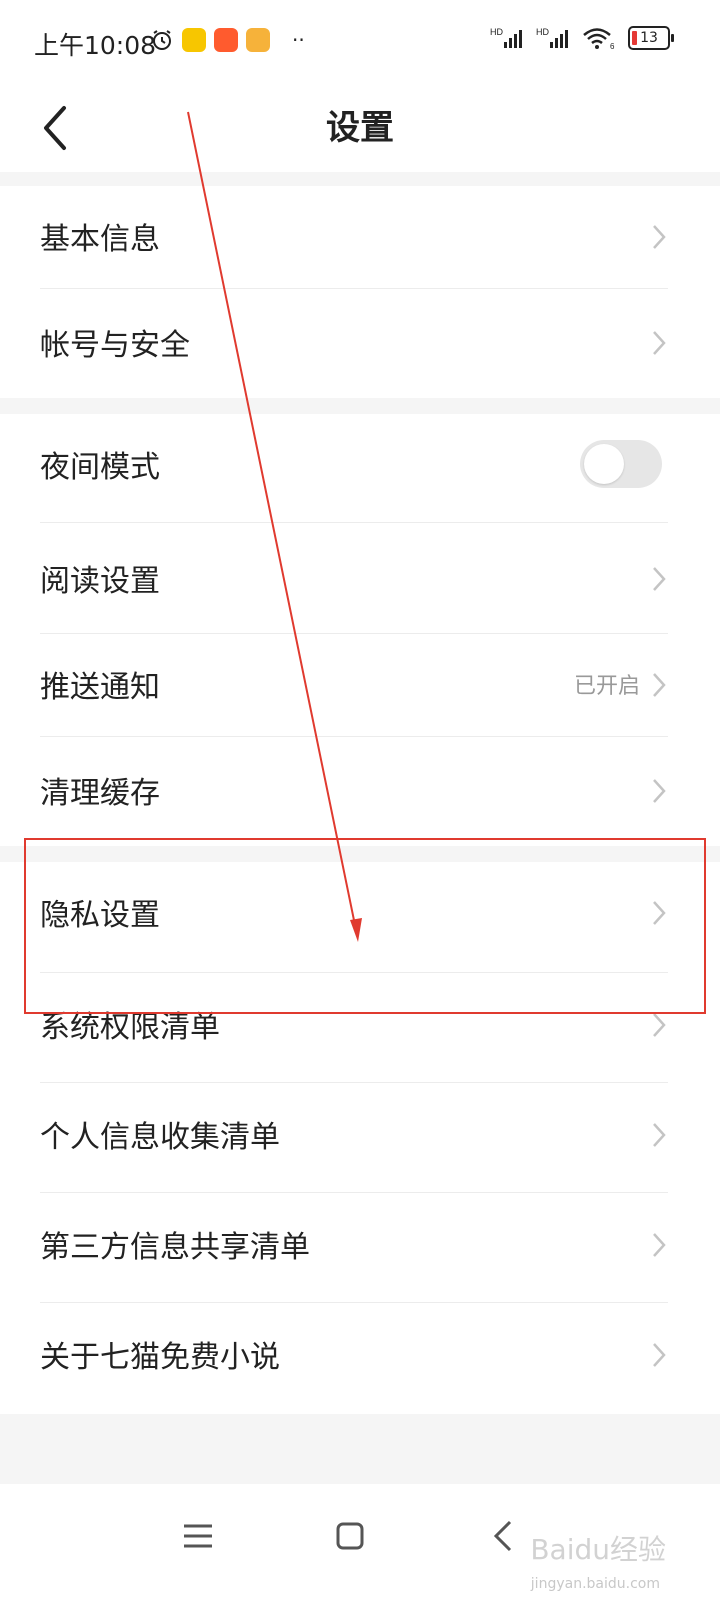  Describe the element at coordinates (612, 46) in the screenshot. I see `svg-text: 6` at that location.